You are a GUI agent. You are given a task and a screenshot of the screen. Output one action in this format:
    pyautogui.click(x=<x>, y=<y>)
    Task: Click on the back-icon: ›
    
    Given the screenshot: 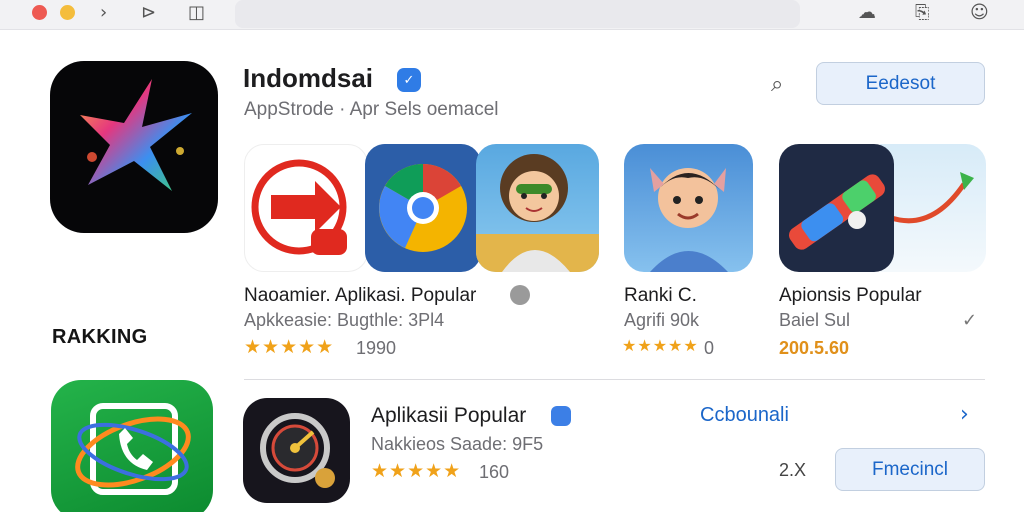 What is the action you would take?
    pyautogui.click(x=103, y=12)
    